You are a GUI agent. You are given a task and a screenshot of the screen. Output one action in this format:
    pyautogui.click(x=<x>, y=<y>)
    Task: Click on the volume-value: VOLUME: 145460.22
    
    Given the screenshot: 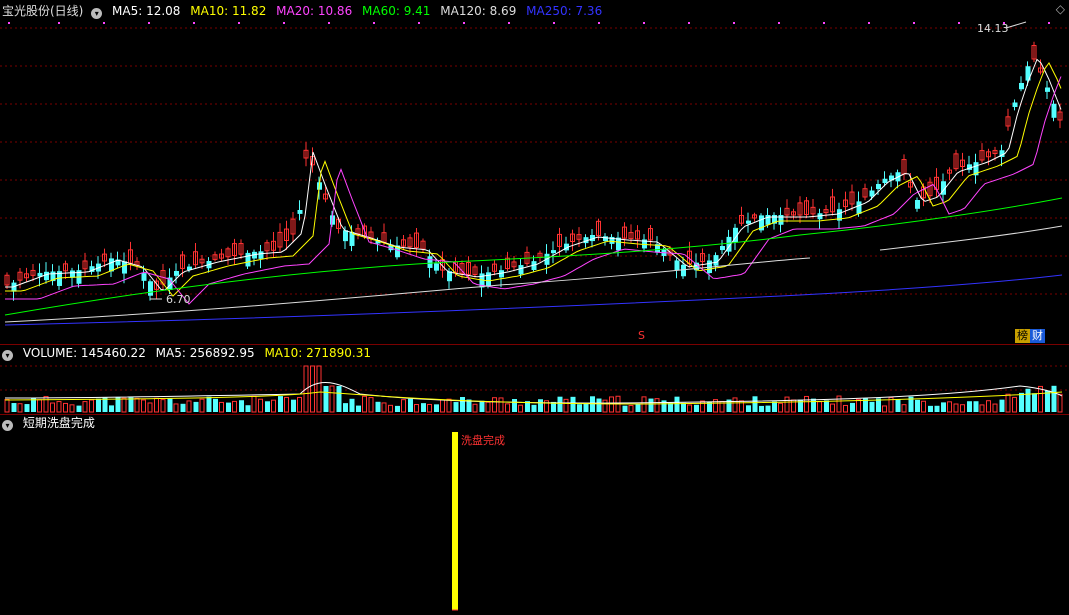 What is the action you would take?
    pyautogui.click(x=84, y=353)
    